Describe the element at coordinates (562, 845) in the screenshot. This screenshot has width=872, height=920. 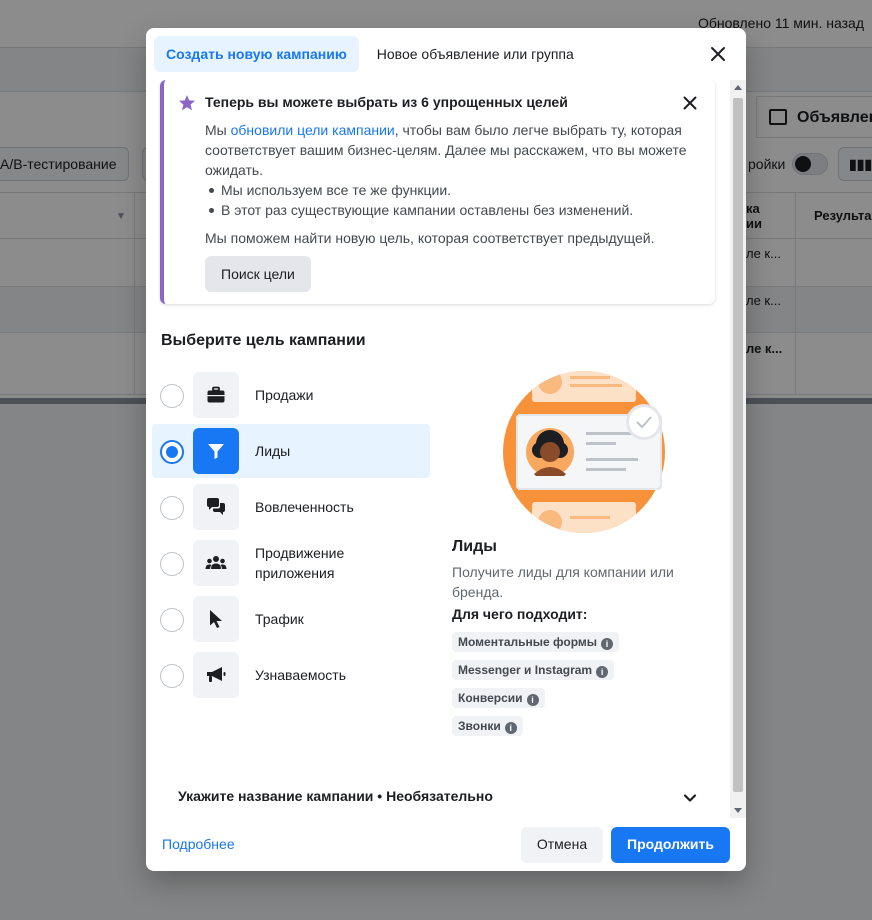
I see `cancel-button: Отмена` at that location.